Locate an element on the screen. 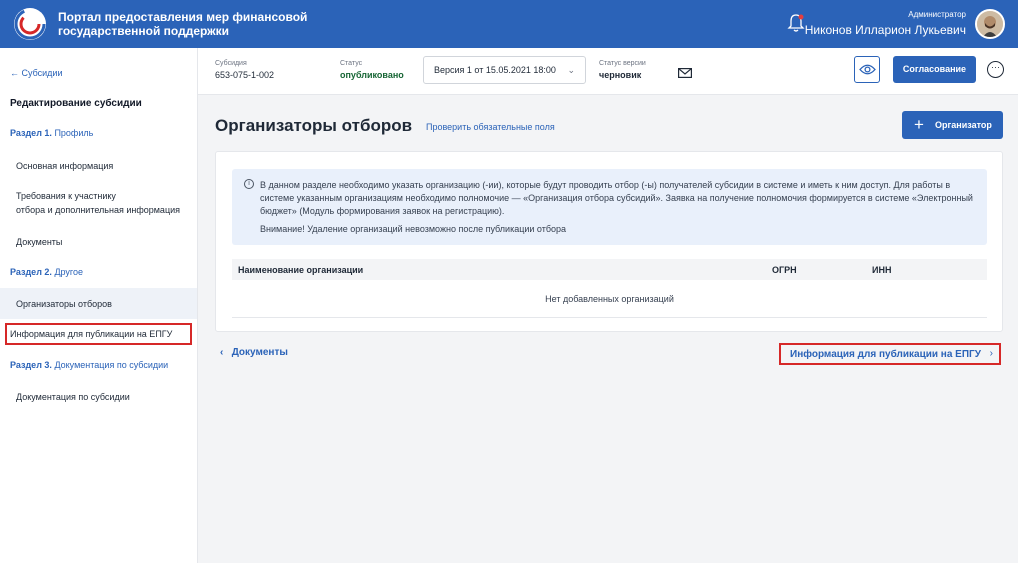 This screenshot has width=1018, height=563. sidebar-section-2: Раздел 2. Другое is located at coordinates (46, 272).